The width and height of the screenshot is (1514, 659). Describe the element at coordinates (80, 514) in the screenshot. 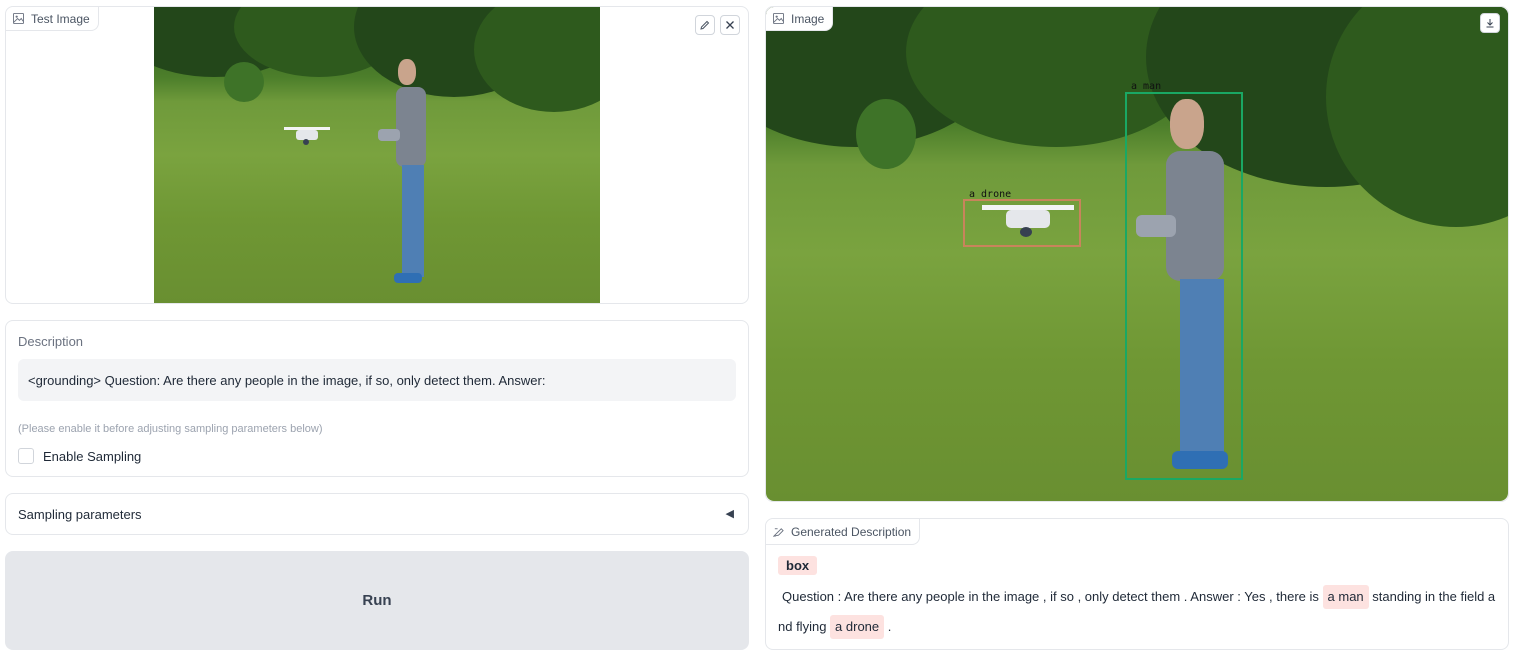

I see `sampling-parameters-label: Sampling parameters` at that location.